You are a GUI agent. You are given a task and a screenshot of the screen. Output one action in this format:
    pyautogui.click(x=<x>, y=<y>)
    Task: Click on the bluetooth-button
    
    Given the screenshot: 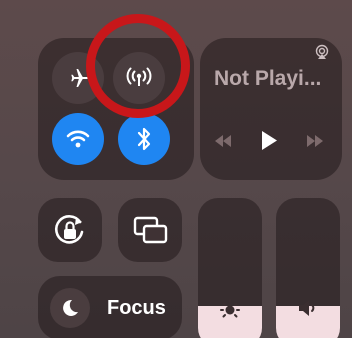 What is the action you would take?
    pyautogui.click(x=144, y=139)
    